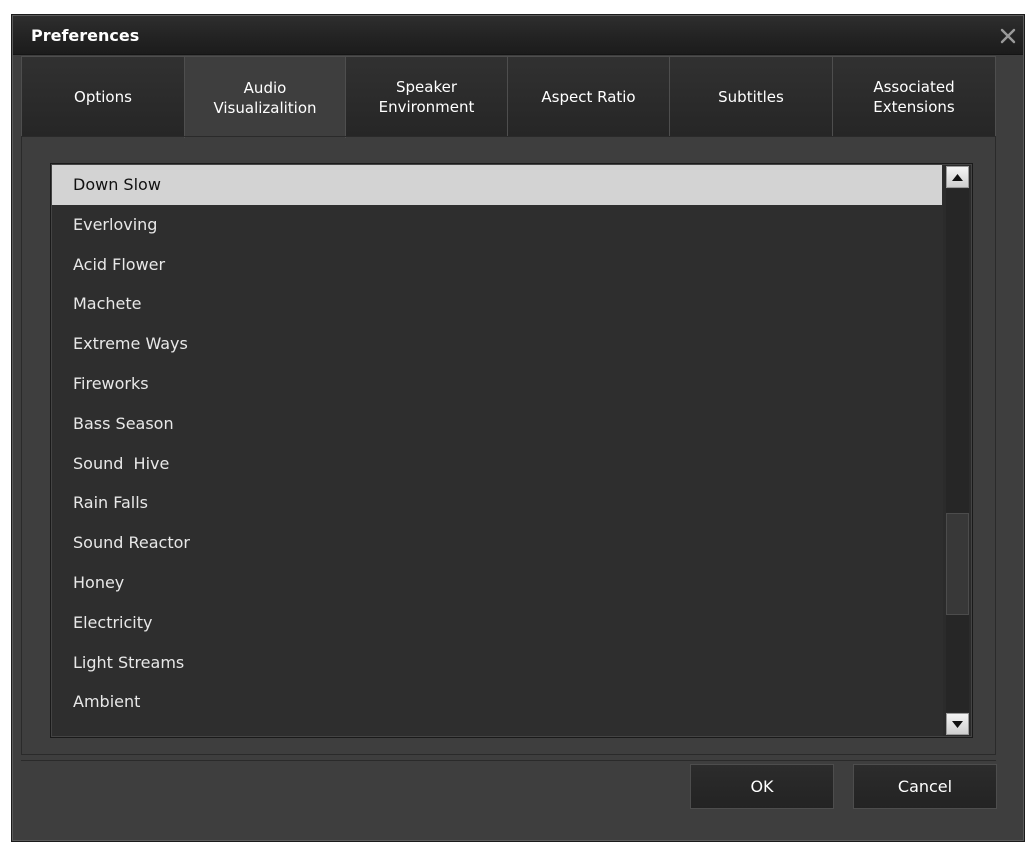 The image size is (1025, 846). I want to click on tab-label: Subtitles, so click(751, 96).